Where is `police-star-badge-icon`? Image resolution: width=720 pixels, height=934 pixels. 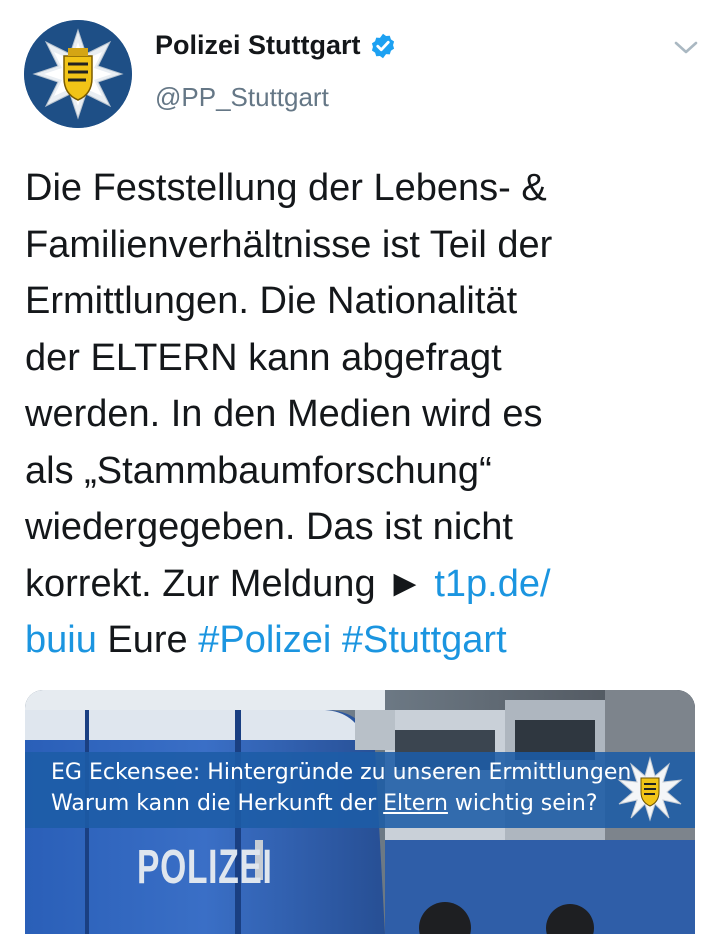 police-star-badge-icon is located at coordinates (650, 789).